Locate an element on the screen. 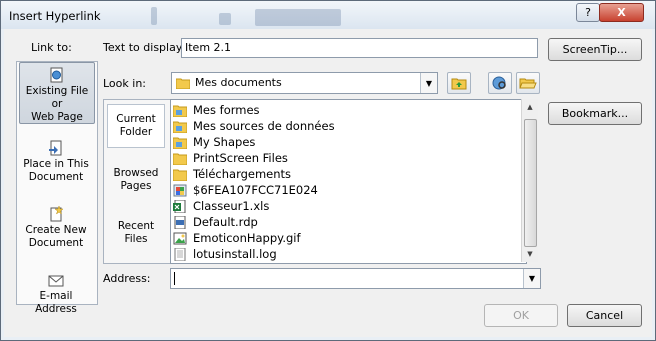  file-list-scrollbar: ▲ ▼ is located at coordinates (529, 180).